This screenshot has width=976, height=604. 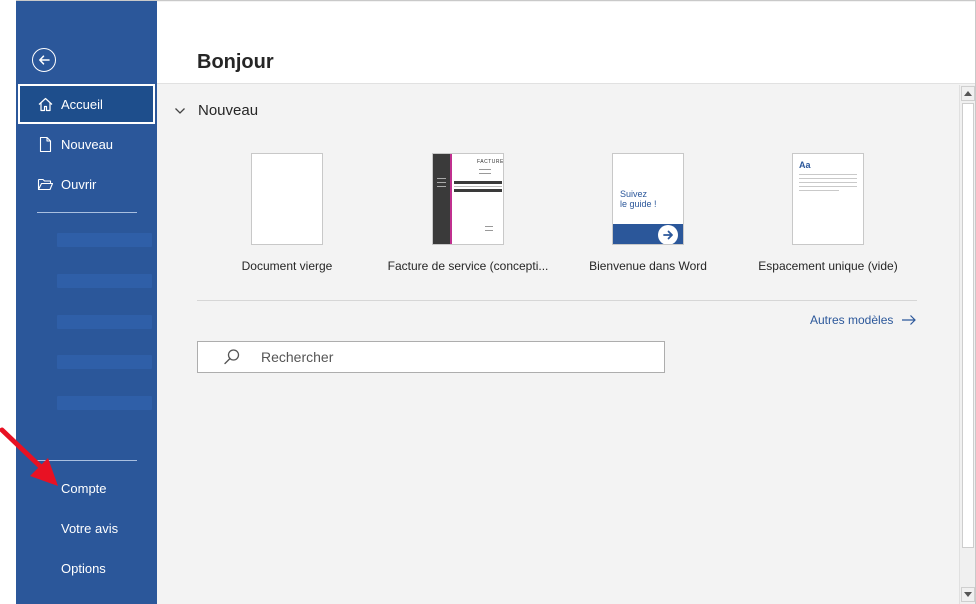 I want to click on sidebar-item-options: Options, so click(x=86, y=568).